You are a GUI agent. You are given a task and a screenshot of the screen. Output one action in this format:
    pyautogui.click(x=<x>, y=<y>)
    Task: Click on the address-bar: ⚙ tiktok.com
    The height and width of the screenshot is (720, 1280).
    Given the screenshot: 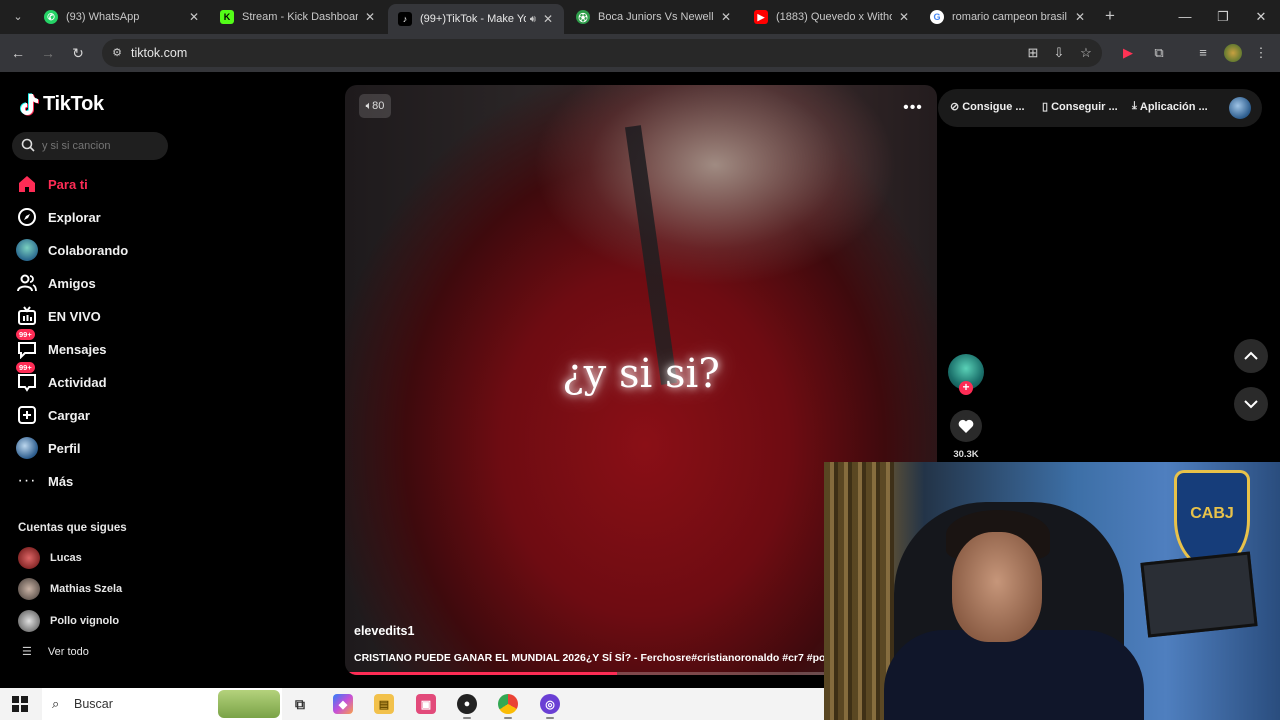 What is the action you would take?
    pyautogui.click(x=602, y=53)
    